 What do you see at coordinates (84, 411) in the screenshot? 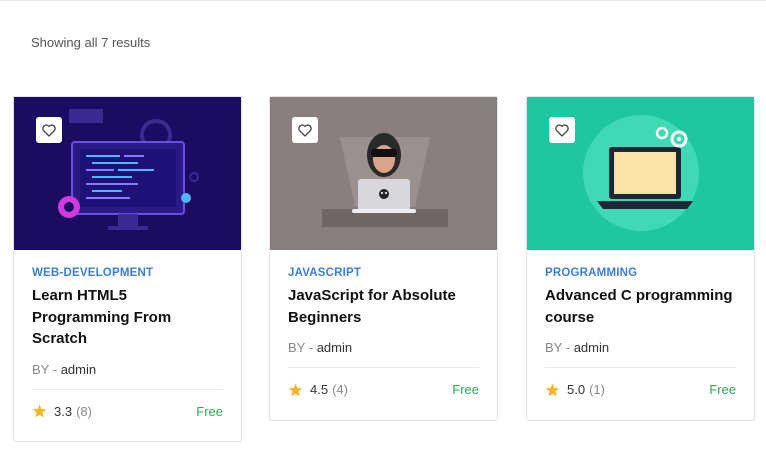
I see `review-count: (8)` at bounding box center [84, 411].